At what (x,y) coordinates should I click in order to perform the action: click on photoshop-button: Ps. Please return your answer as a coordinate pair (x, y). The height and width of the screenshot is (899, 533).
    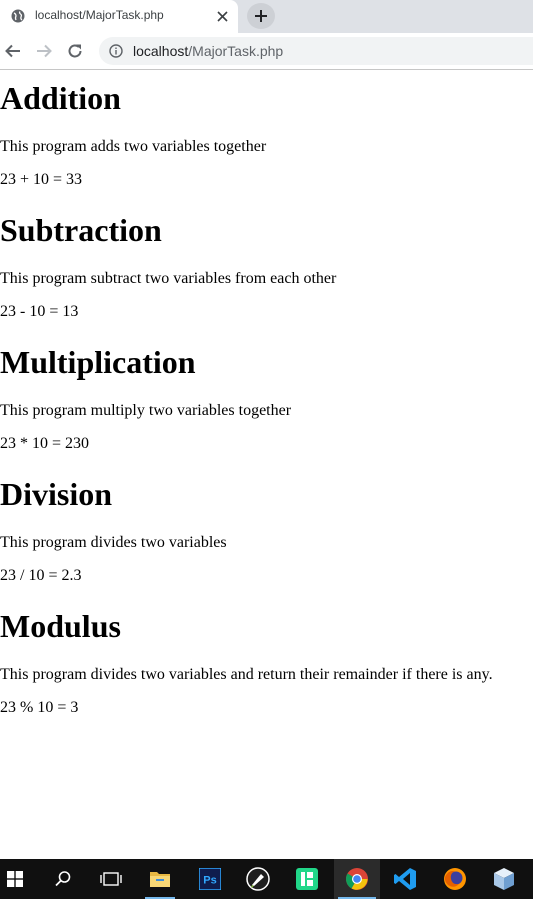
    Looking at the image, I should click on (210, 879).